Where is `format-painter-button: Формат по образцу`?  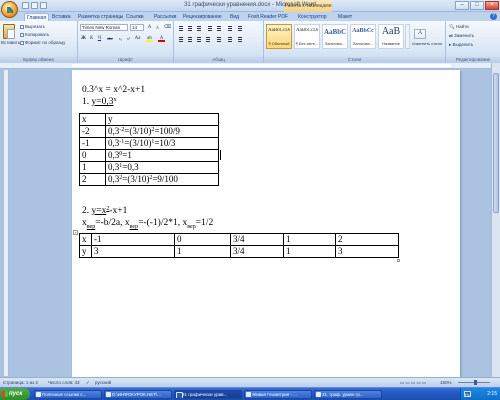
format-painter-button: Формат по образцу is located at coordinates (42, 42).